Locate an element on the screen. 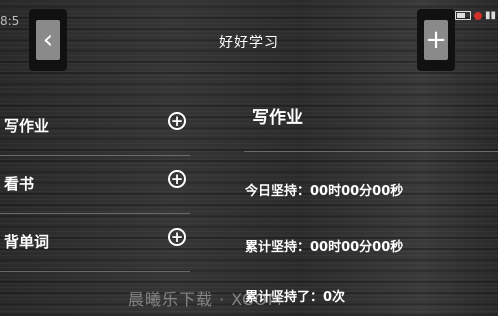  record-icon is located at coordinates (477, 15).